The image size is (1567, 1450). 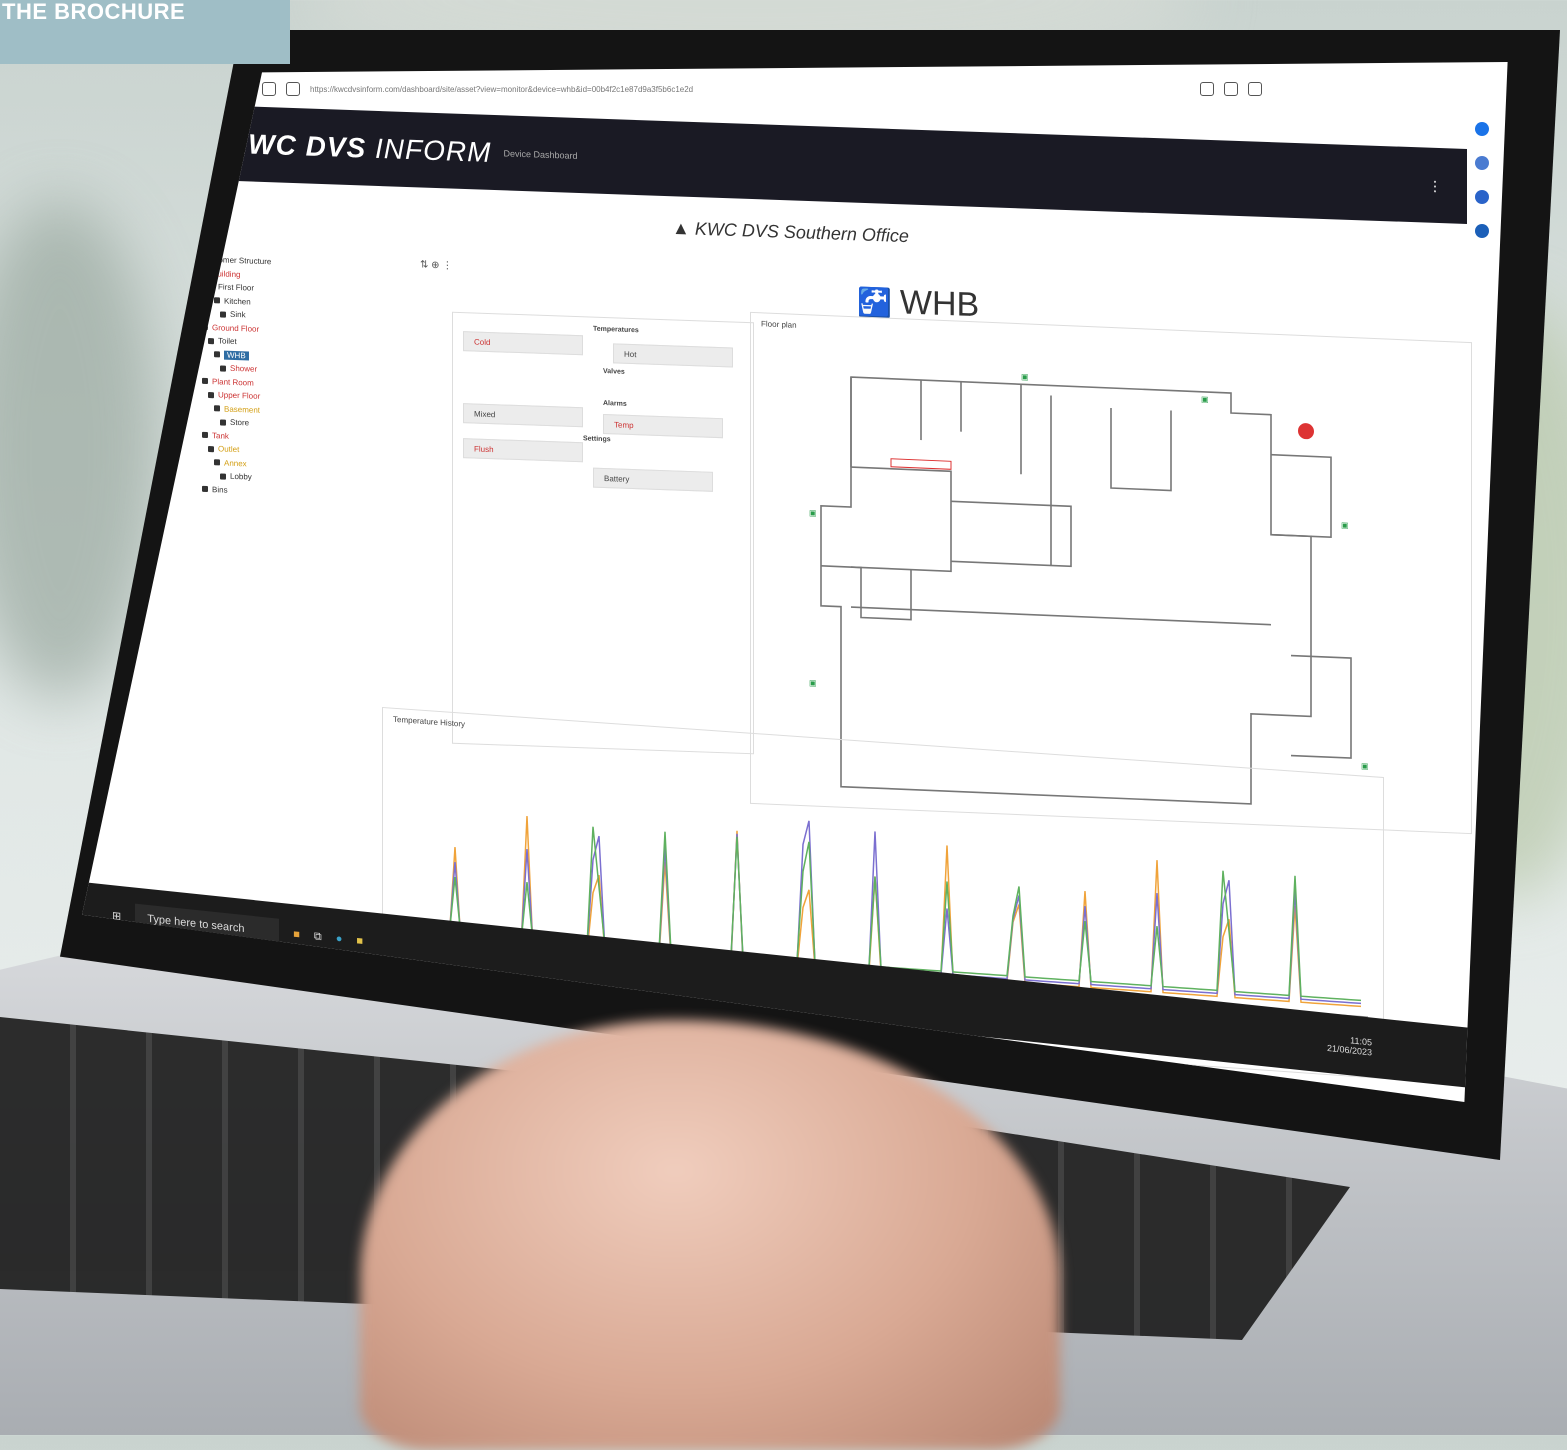 I want to click on tree-item-label: Store, so click(x=240, y=423).